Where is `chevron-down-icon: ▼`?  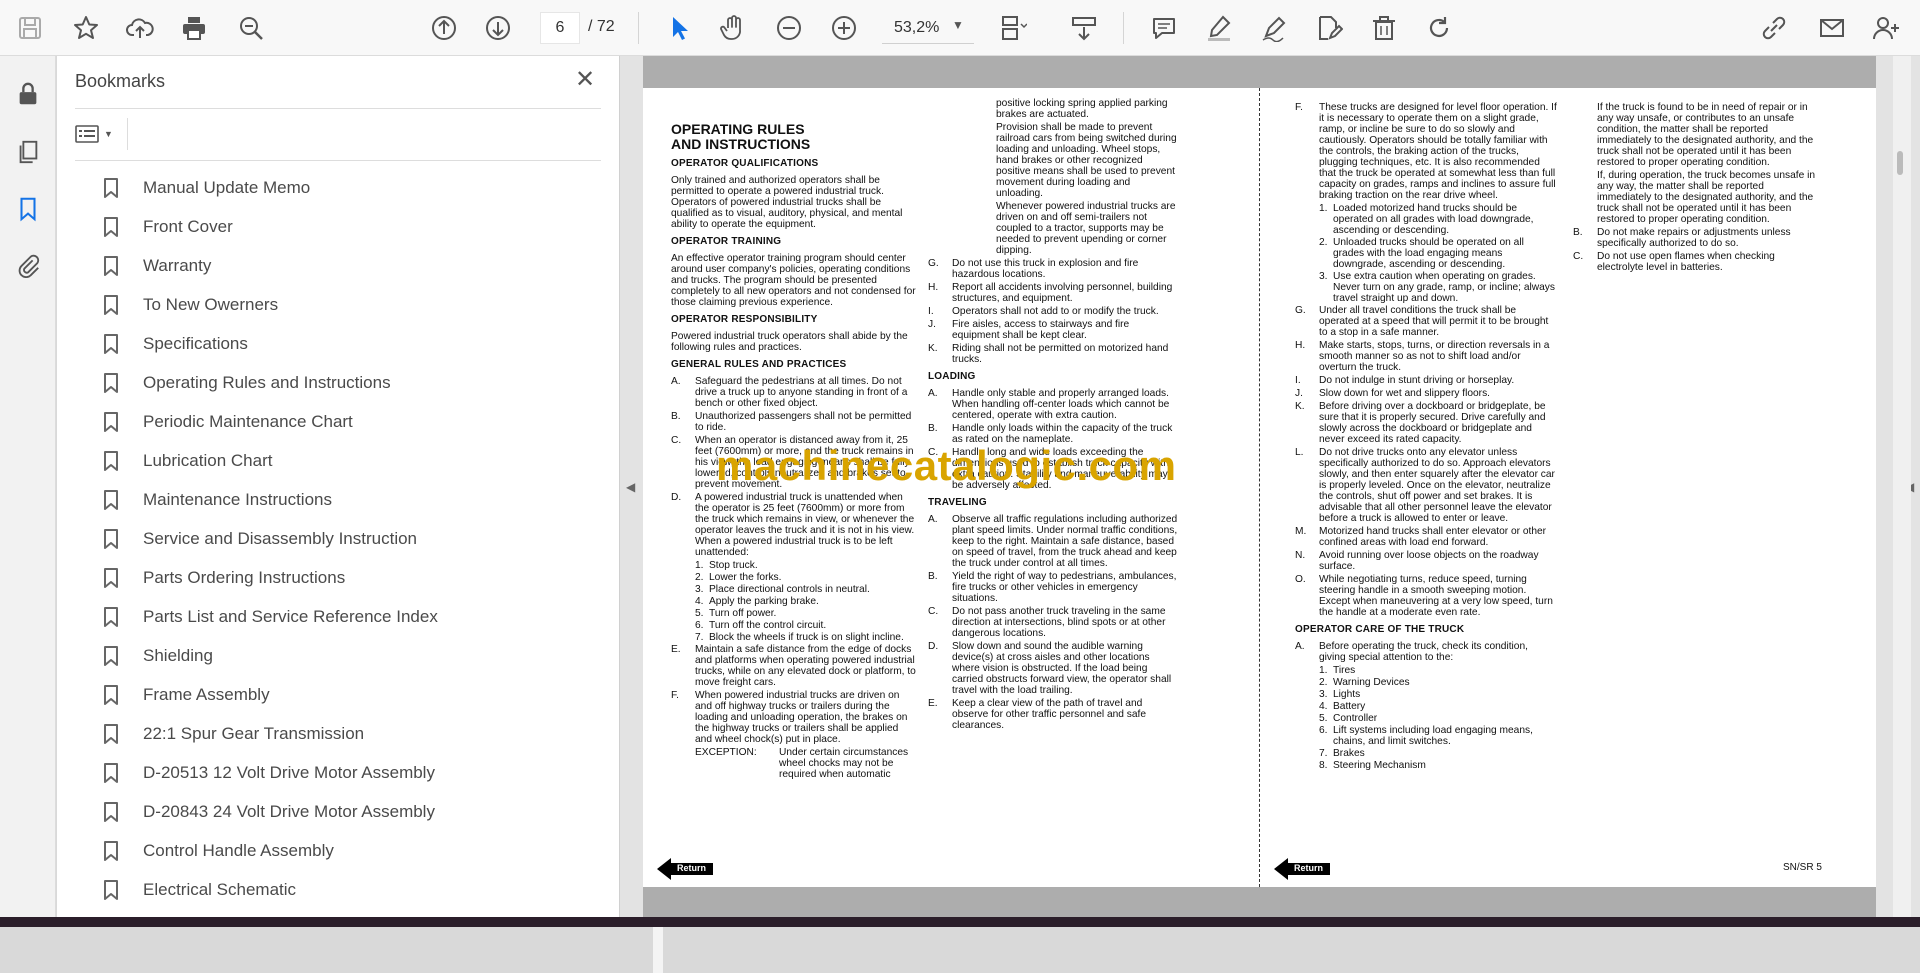
chevron-down-icon: ▼ is located at coordinates (958, 25).